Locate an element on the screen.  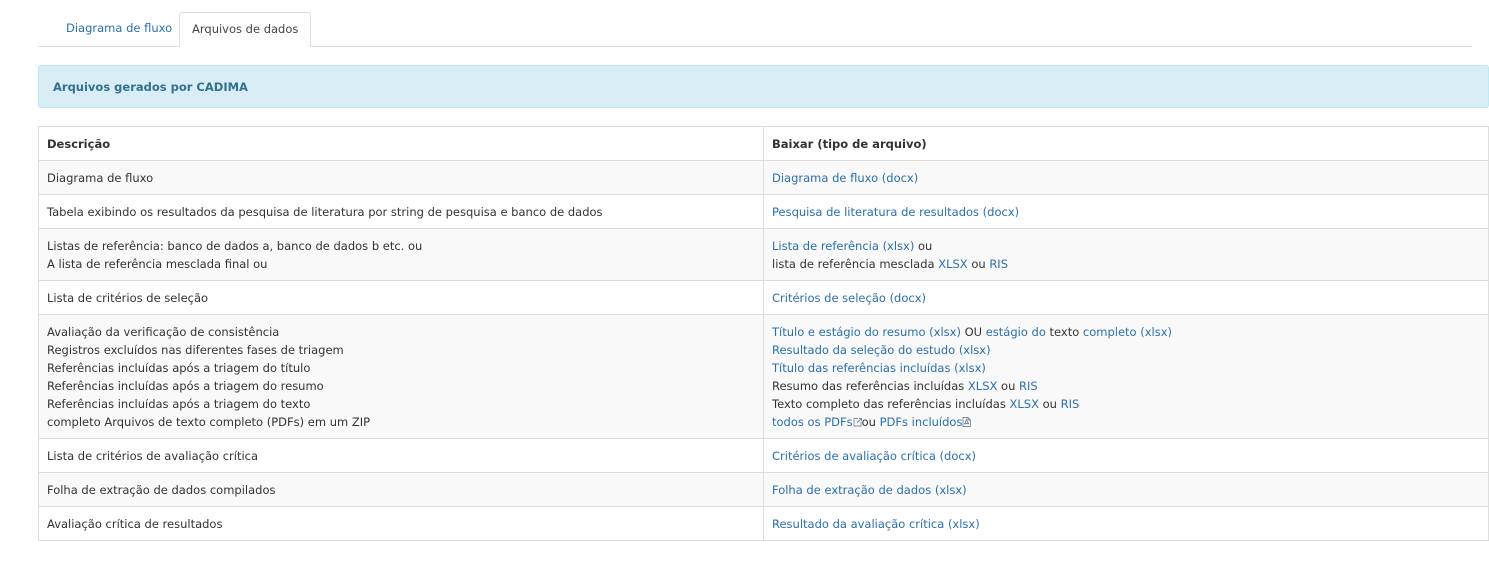
download-link: Folha de extração de dados (xlsx) is located at coordinates (869, 490).